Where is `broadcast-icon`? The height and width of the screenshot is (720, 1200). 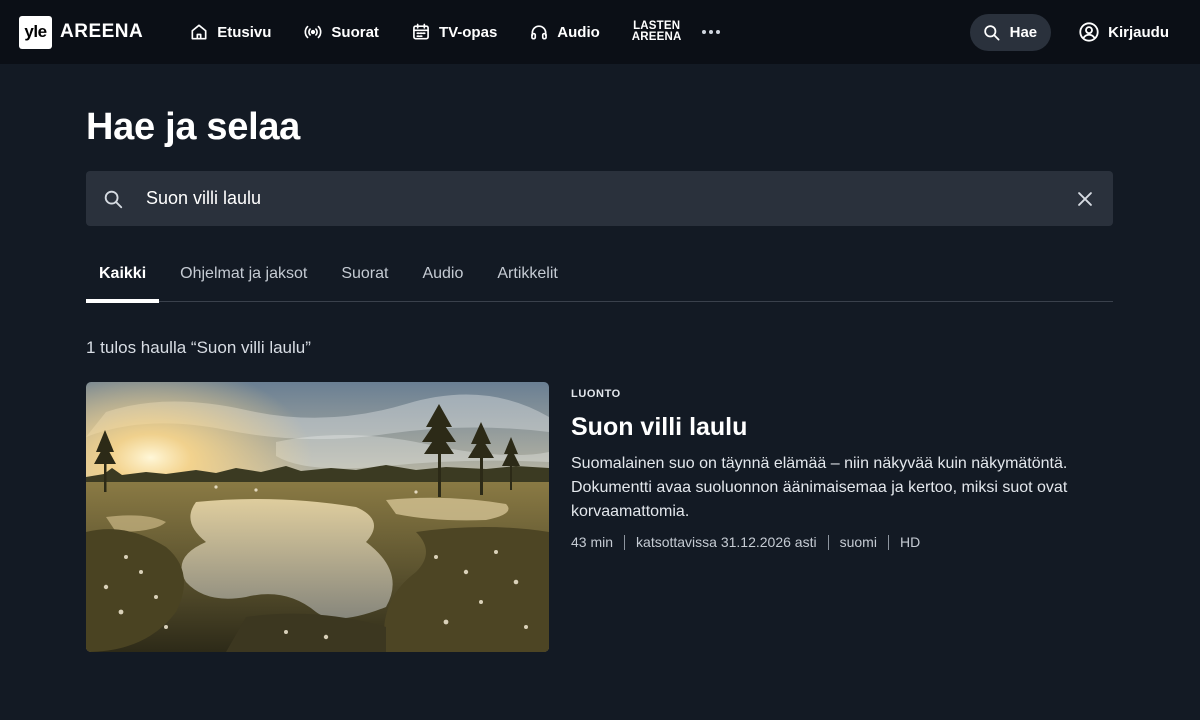 broadcast-icon is located at coordinates (313, 32).